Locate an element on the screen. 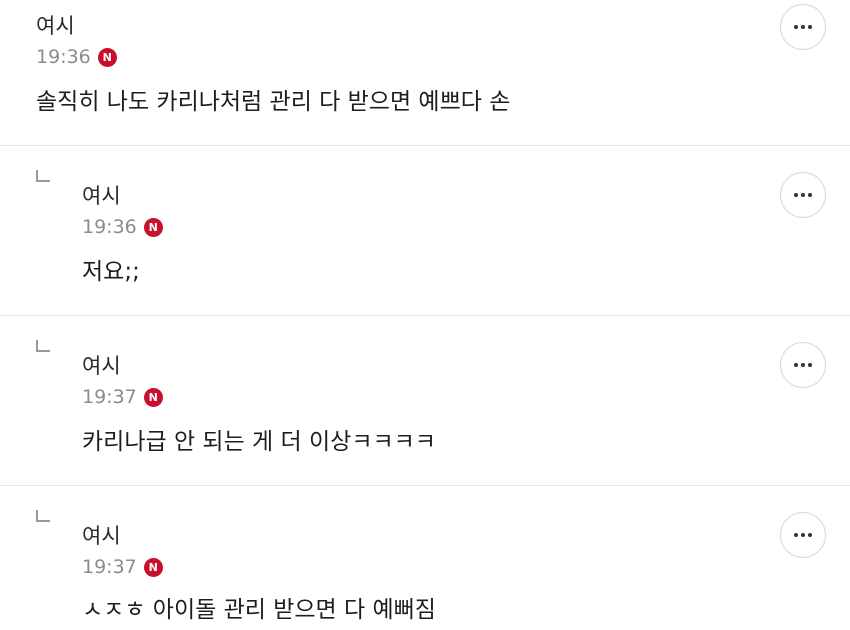  comment-text: ㅅㅈㅎ 아이돌 관리 받으면 다 예뻐짐 is located at coordinates (259, 610).